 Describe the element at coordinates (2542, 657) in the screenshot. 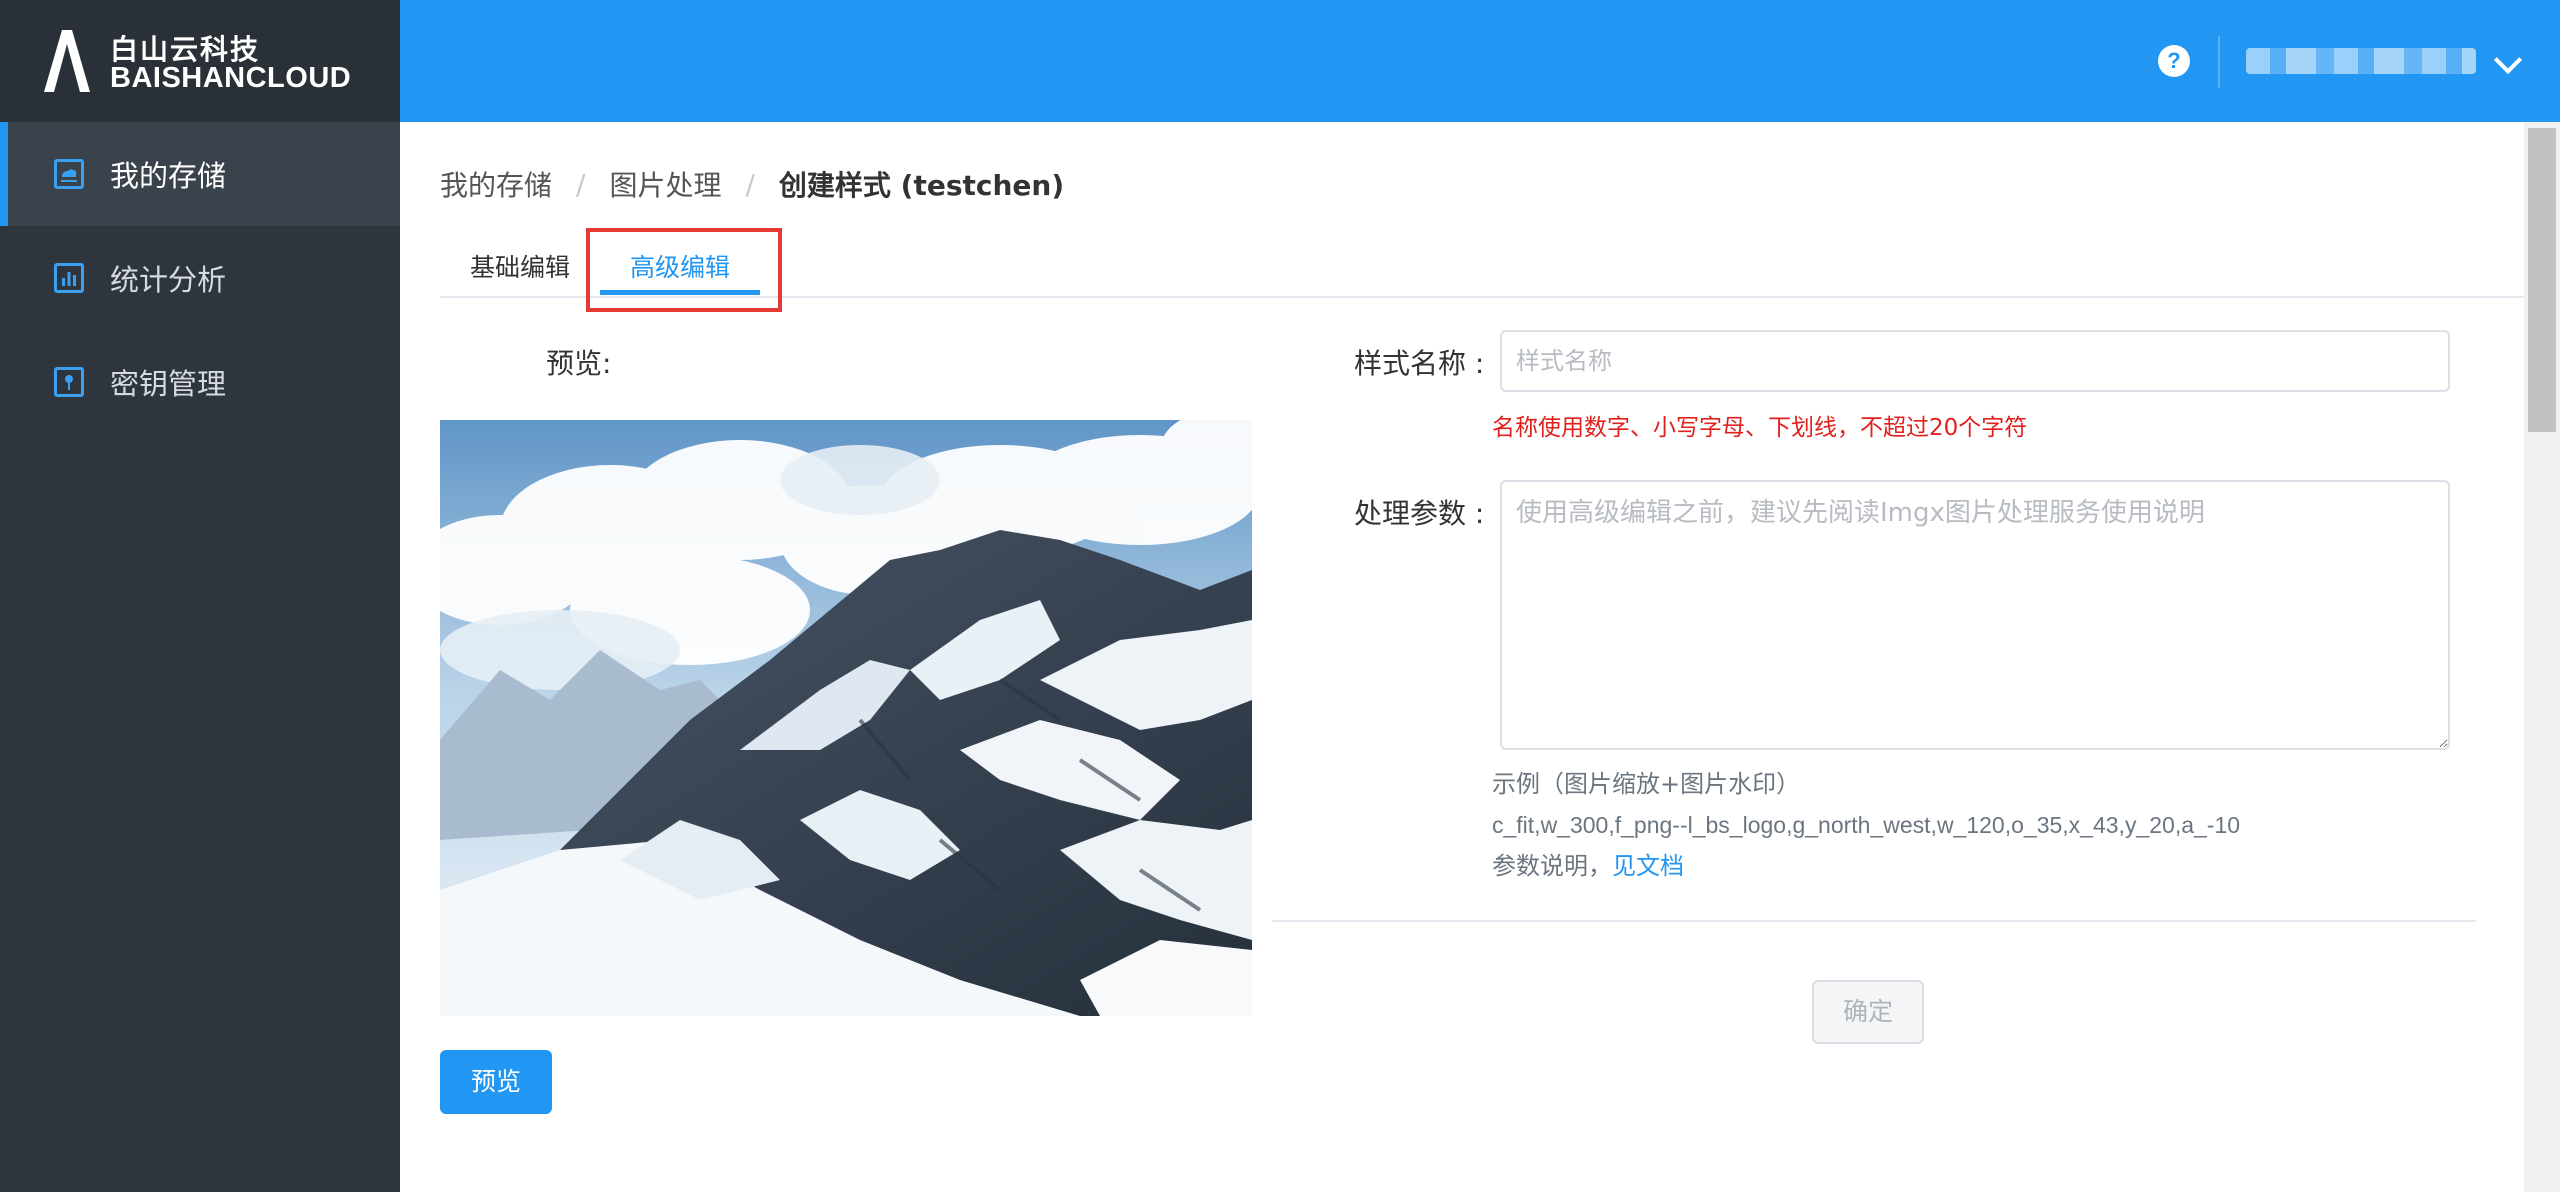

I see `page-scrollbar` at that location.